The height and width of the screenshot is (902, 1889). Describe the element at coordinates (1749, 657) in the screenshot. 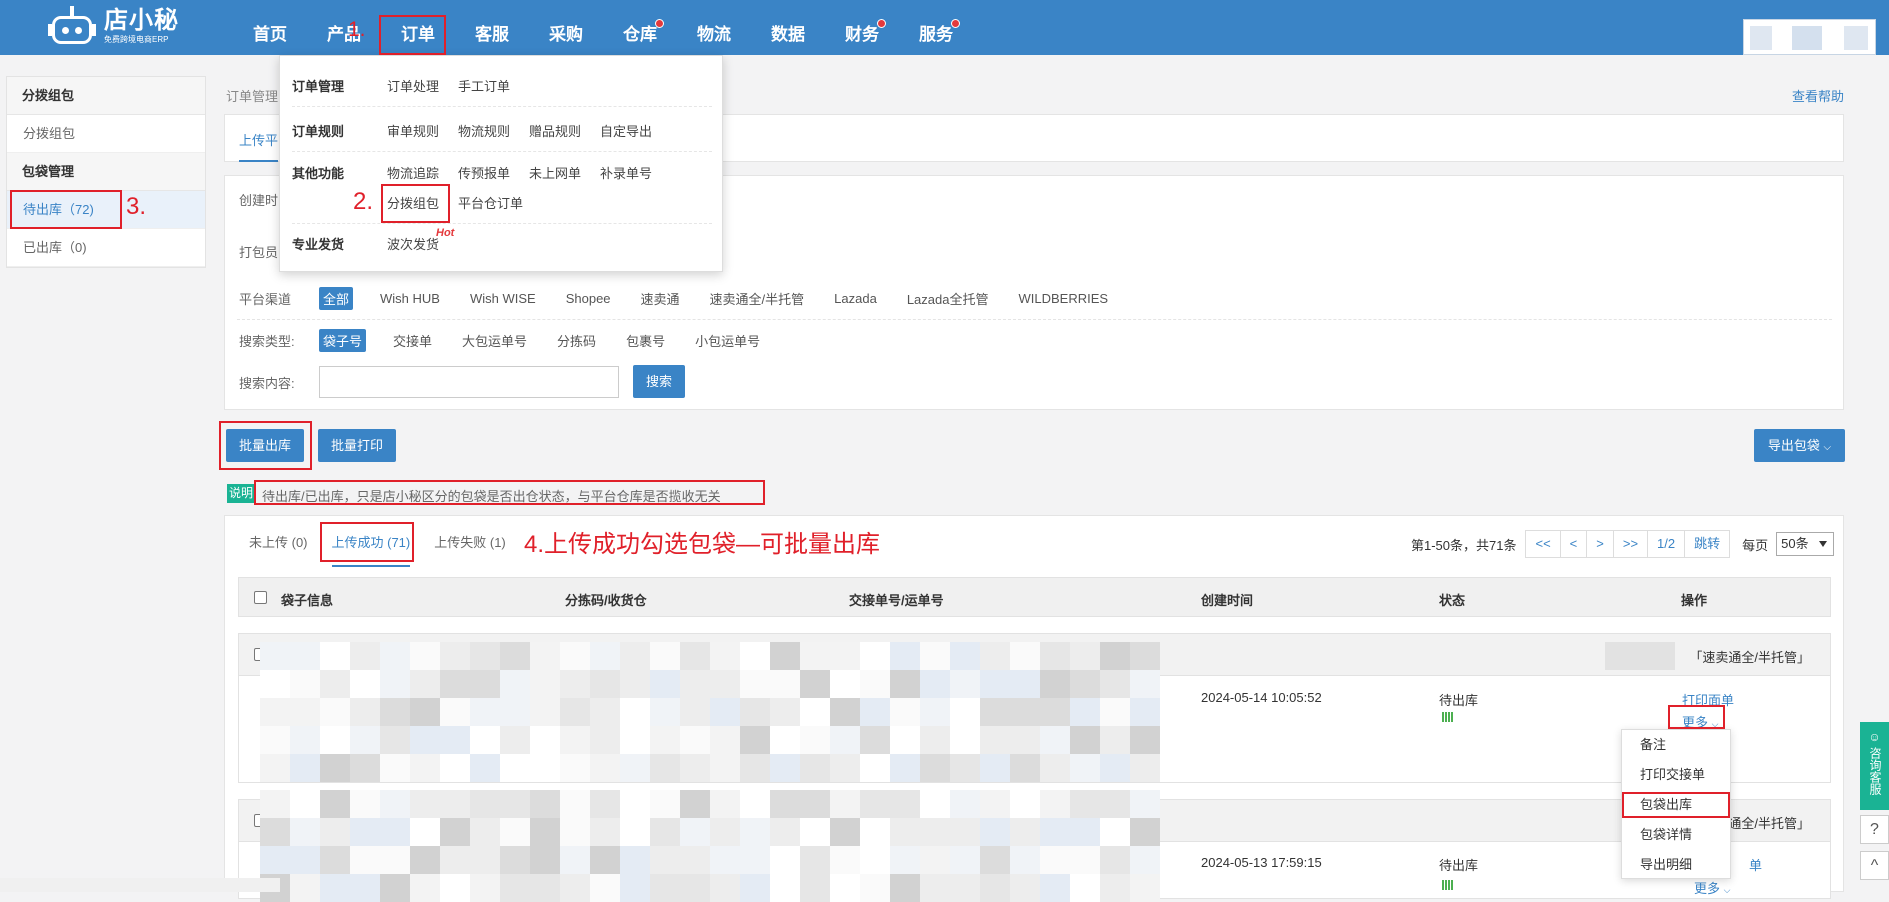

I see `channel-label: 「速卖通全/半托管」` at that location.